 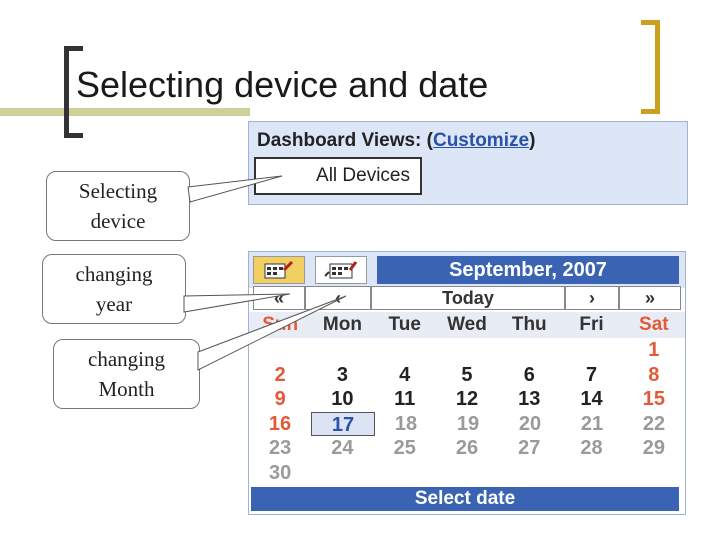 What do you see at coordinates (280, 324) in the screenshot?
I see `weekday-sun: Sun` at bounding box center [280, 324].